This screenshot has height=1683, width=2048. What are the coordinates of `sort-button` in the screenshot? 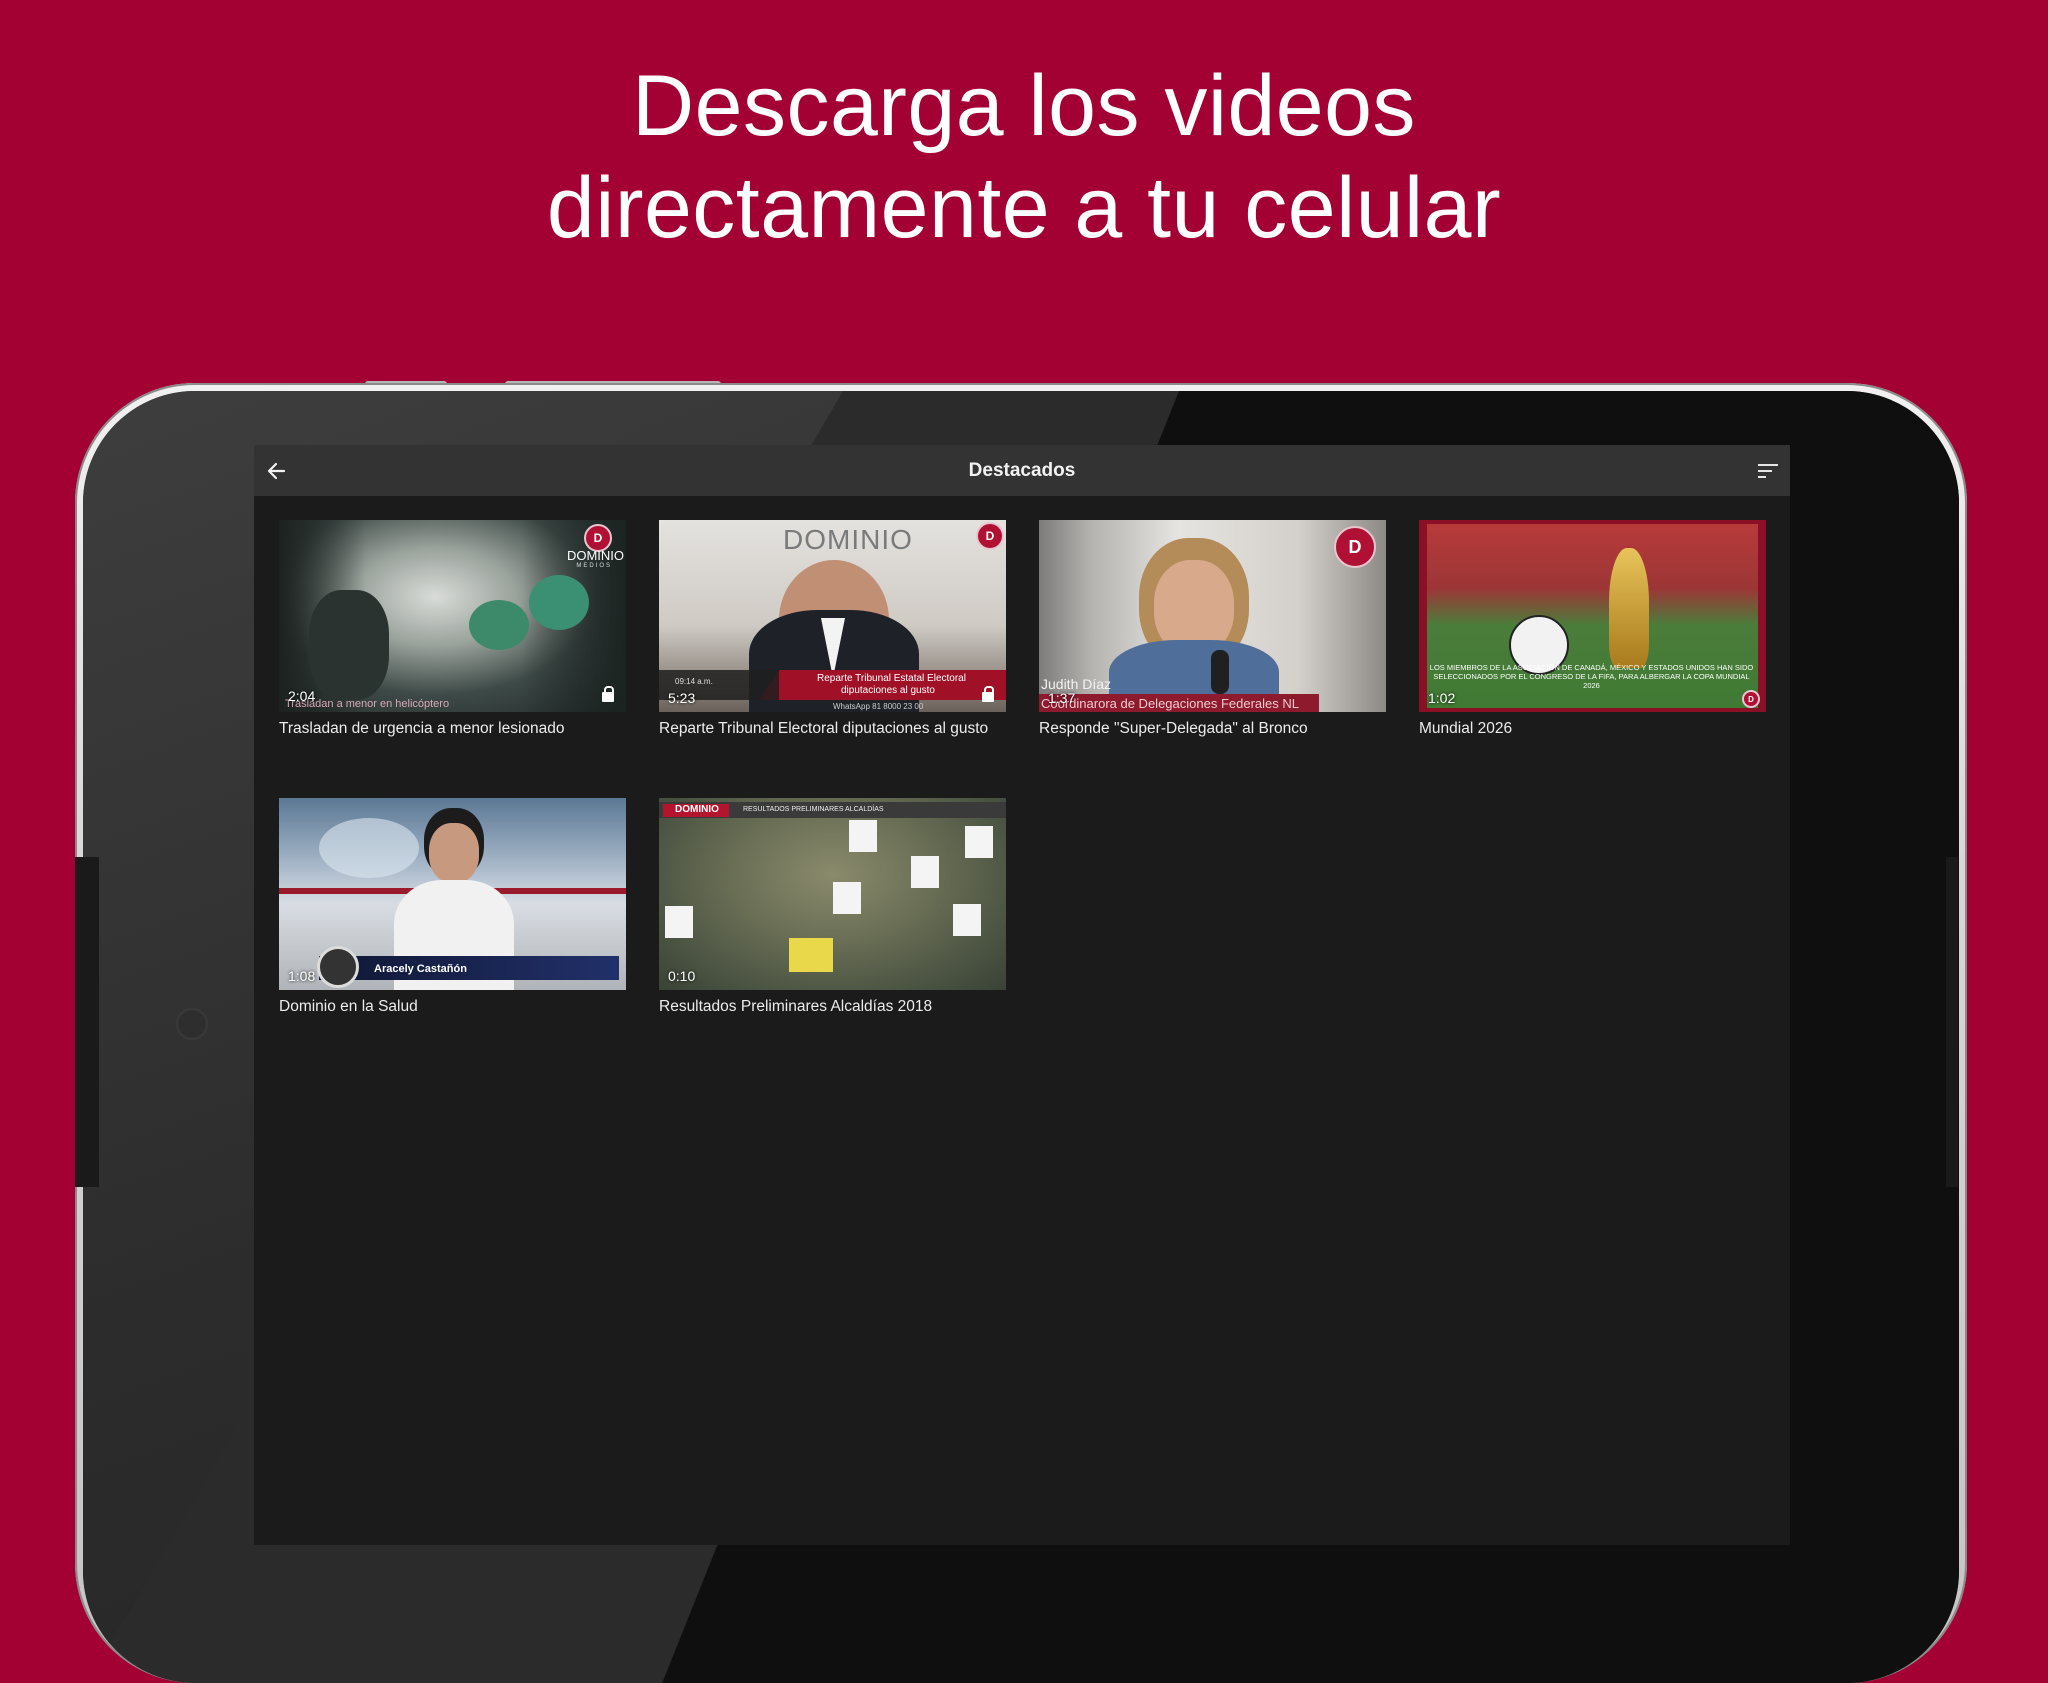 It's located at (1768, 471).